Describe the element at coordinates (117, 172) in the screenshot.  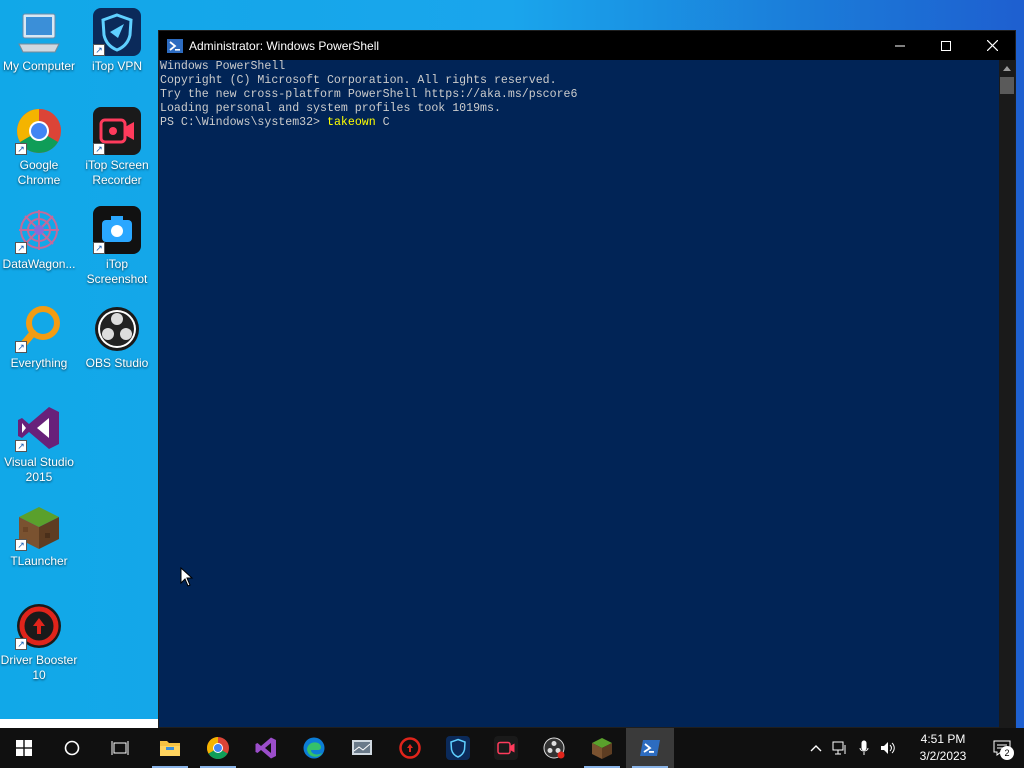
I see `desktop-icon-label: iTop Screen Recorder` at that location.